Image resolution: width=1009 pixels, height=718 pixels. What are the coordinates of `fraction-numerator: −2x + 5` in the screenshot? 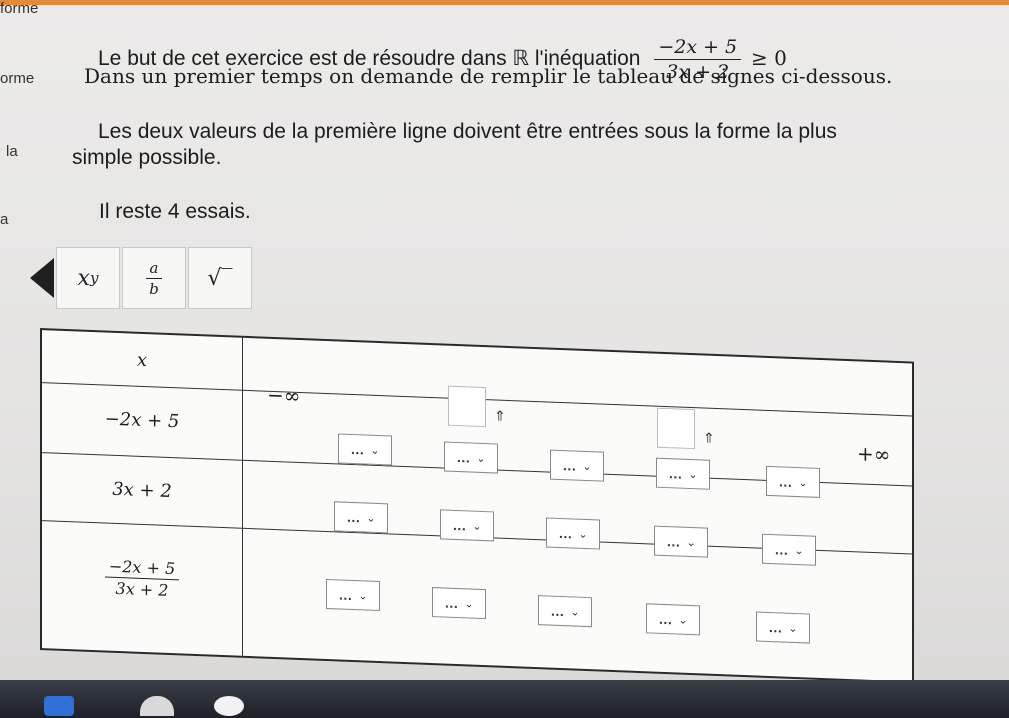 It's located at (698, 48).